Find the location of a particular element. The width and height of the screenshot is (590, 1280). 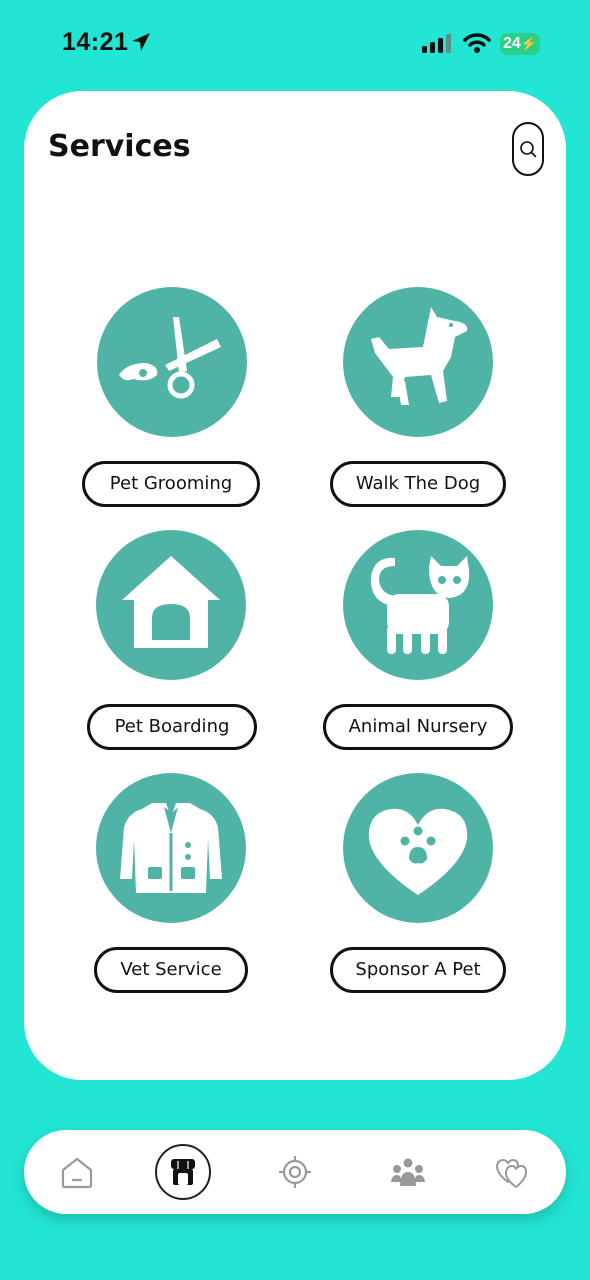

search-button is located at coordinates (528, 149).